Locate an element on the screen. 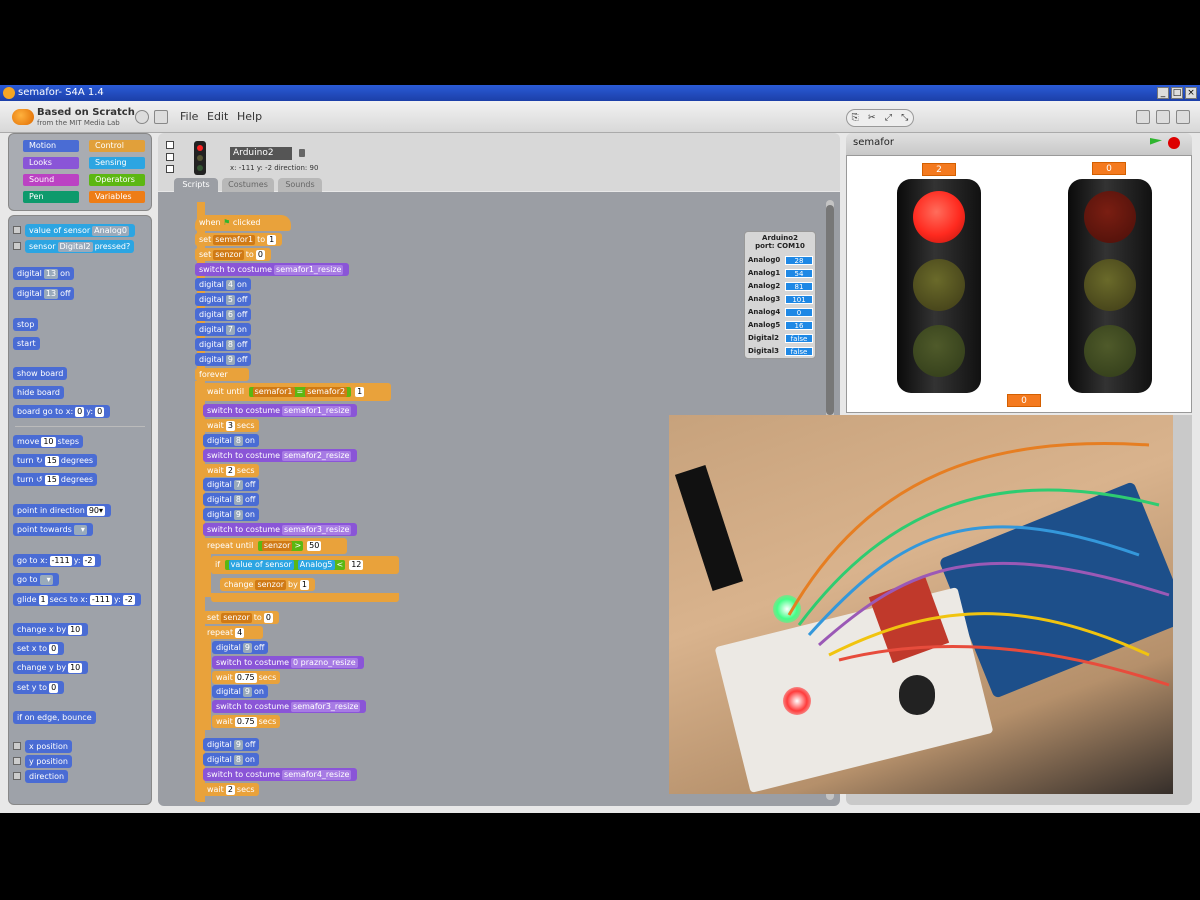 The image size is (1200, 900). menu-help: Help is located at coordinates (249, 116).